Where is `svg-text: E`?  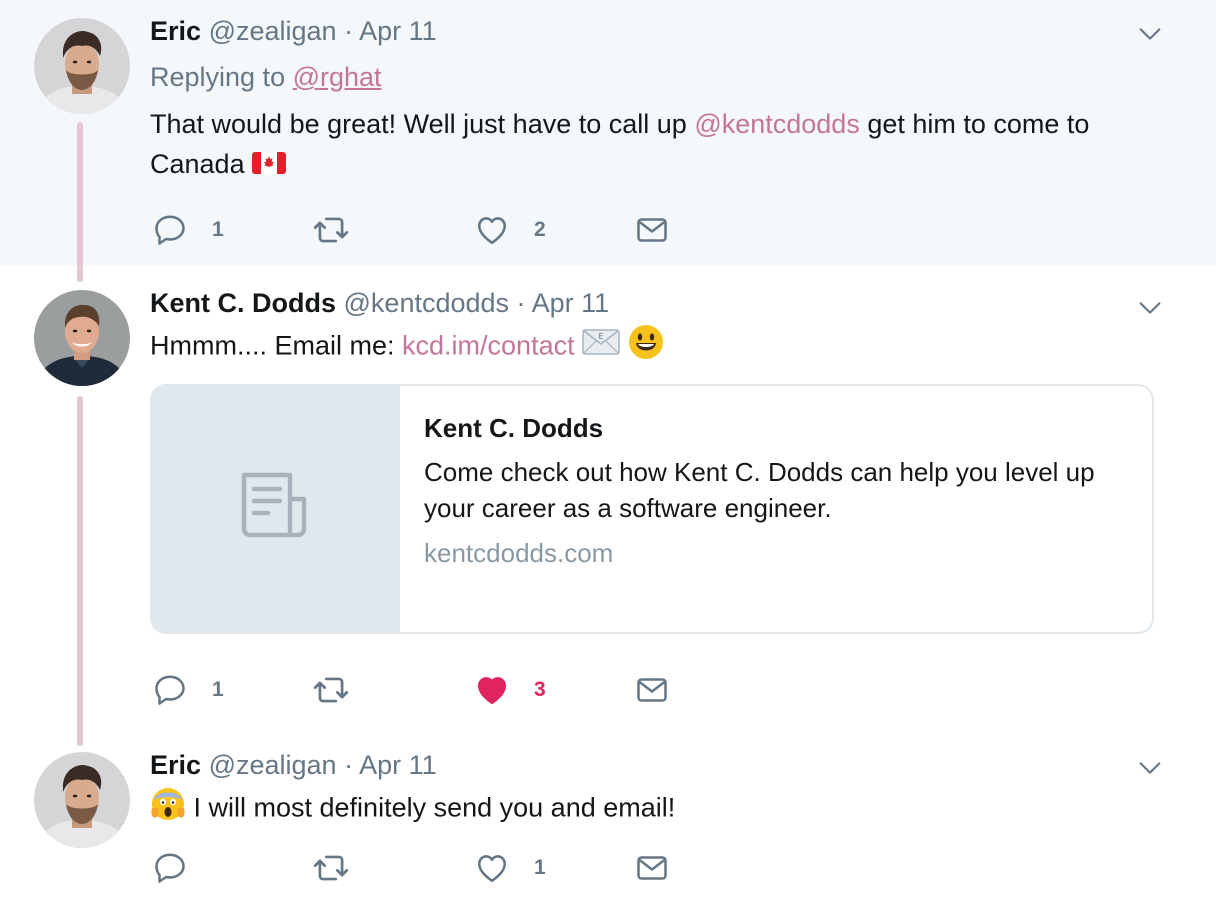 svg-text: E is located at coordinates (601, 336).